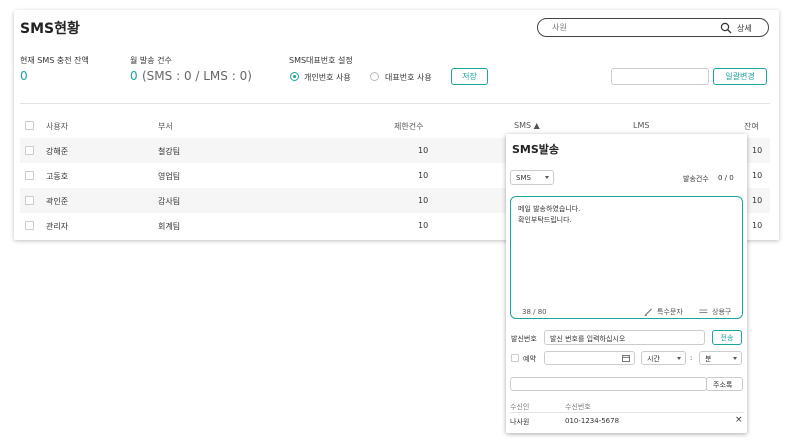  Describe the element at coordinates (524, 339) in the screenshot. I see `sender-number-label: 발신번호` at that location.